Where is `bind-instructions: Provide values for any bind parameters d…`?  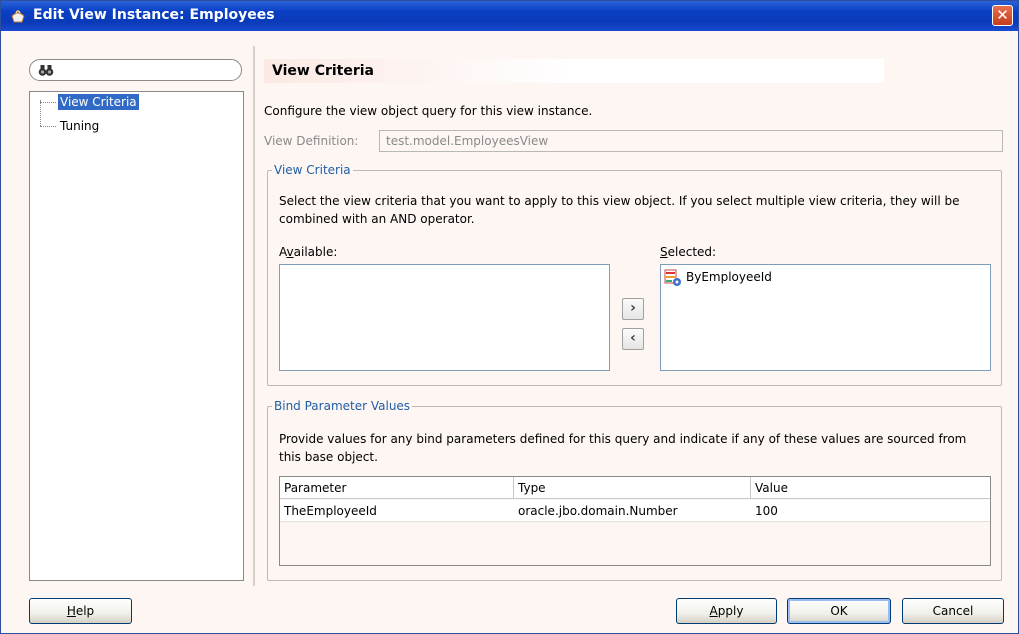
bind-instructions: Provide values for any bind parameters d… is located at coordinates (623, 439).